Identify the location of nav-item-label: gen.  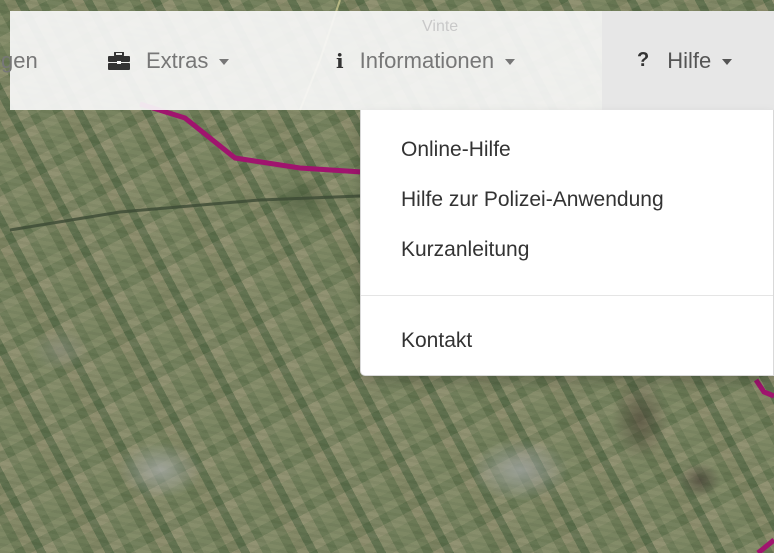
(19, 60).